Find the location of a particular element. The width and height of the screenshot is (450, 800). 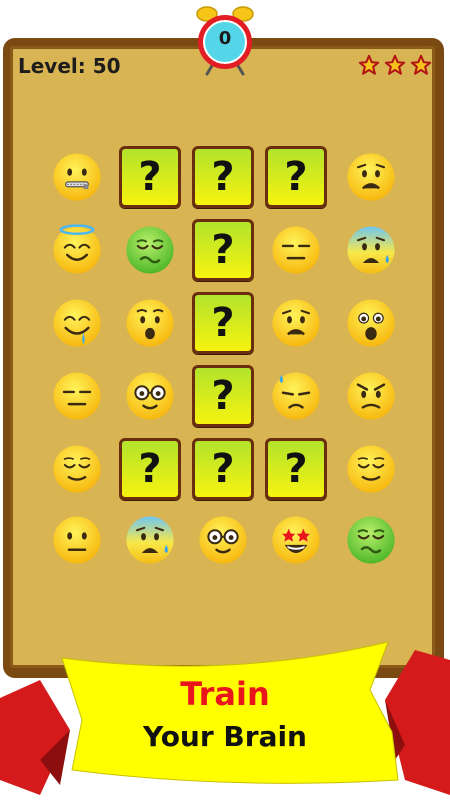

astonished-face-icon is located at coordinates (371, 323).